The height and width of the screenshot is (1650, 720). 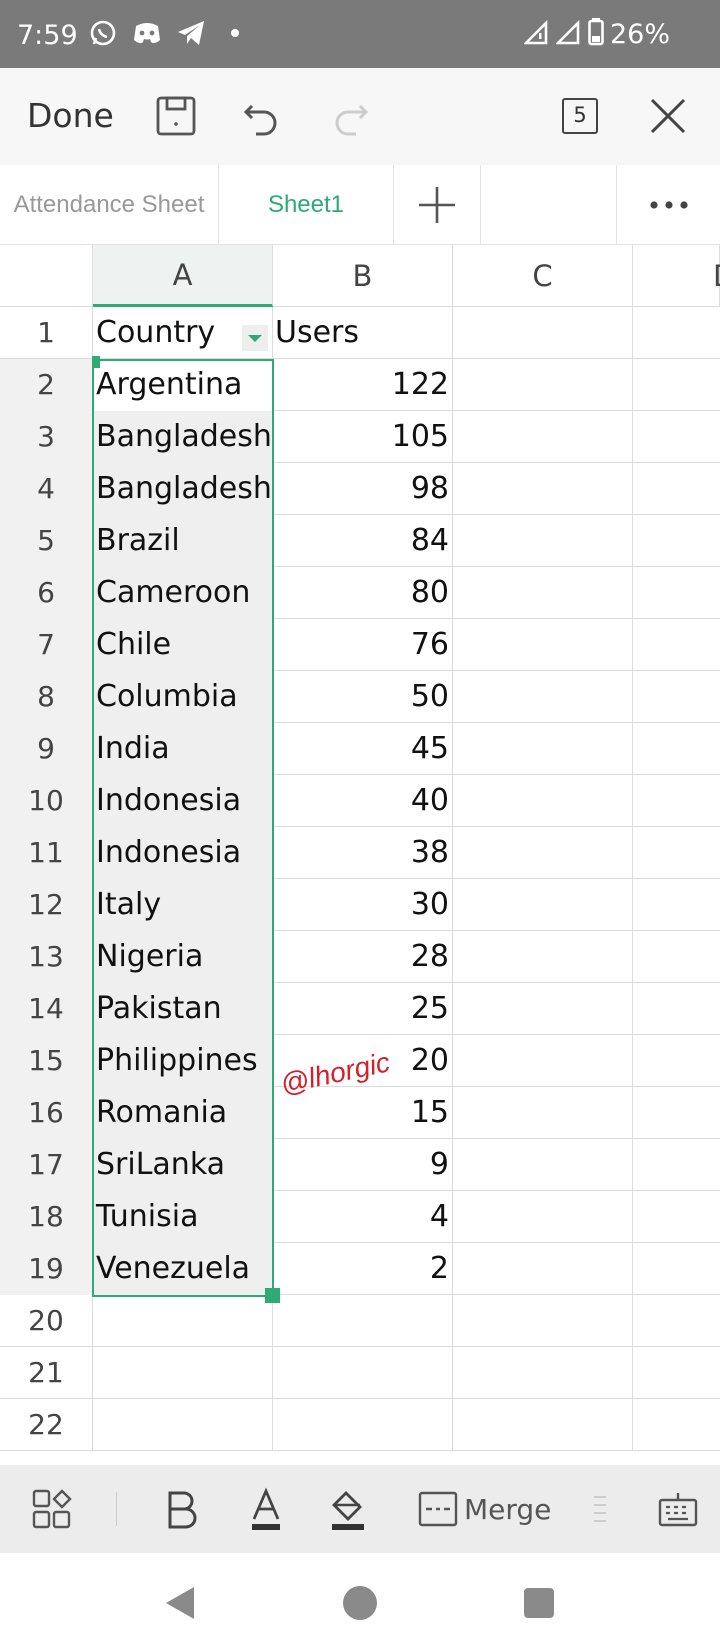 I want to click on font-color-icon, so click(x=266, y=1509).